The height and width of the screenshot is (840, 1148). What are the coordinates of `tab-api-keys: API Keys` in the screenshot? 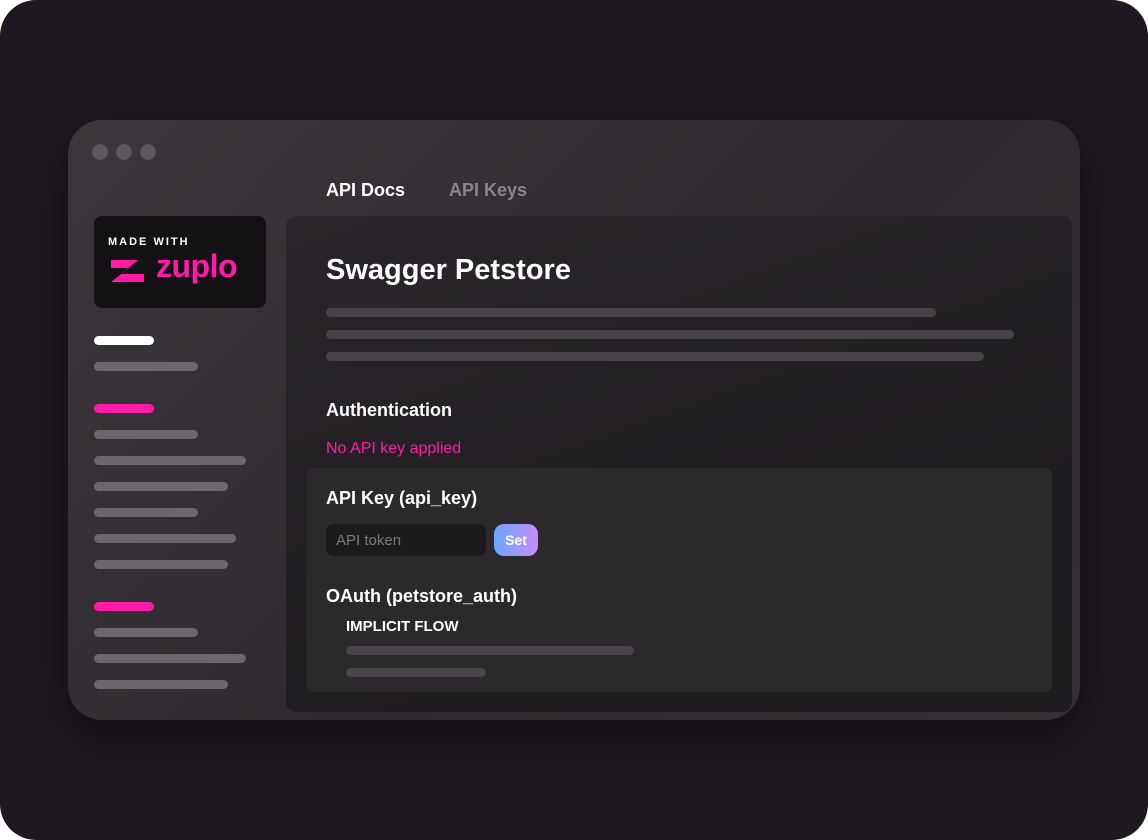 It's located at (488, 190).